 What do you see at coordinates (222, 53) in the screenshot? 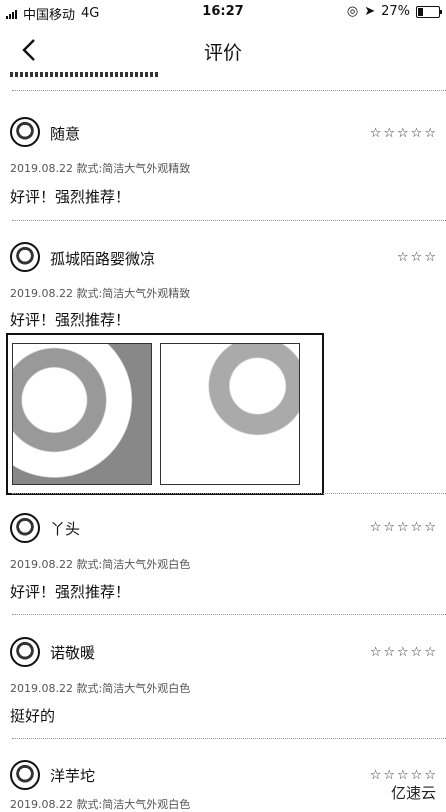
I see `page-title: 评价` at bounding box center [222, 53].